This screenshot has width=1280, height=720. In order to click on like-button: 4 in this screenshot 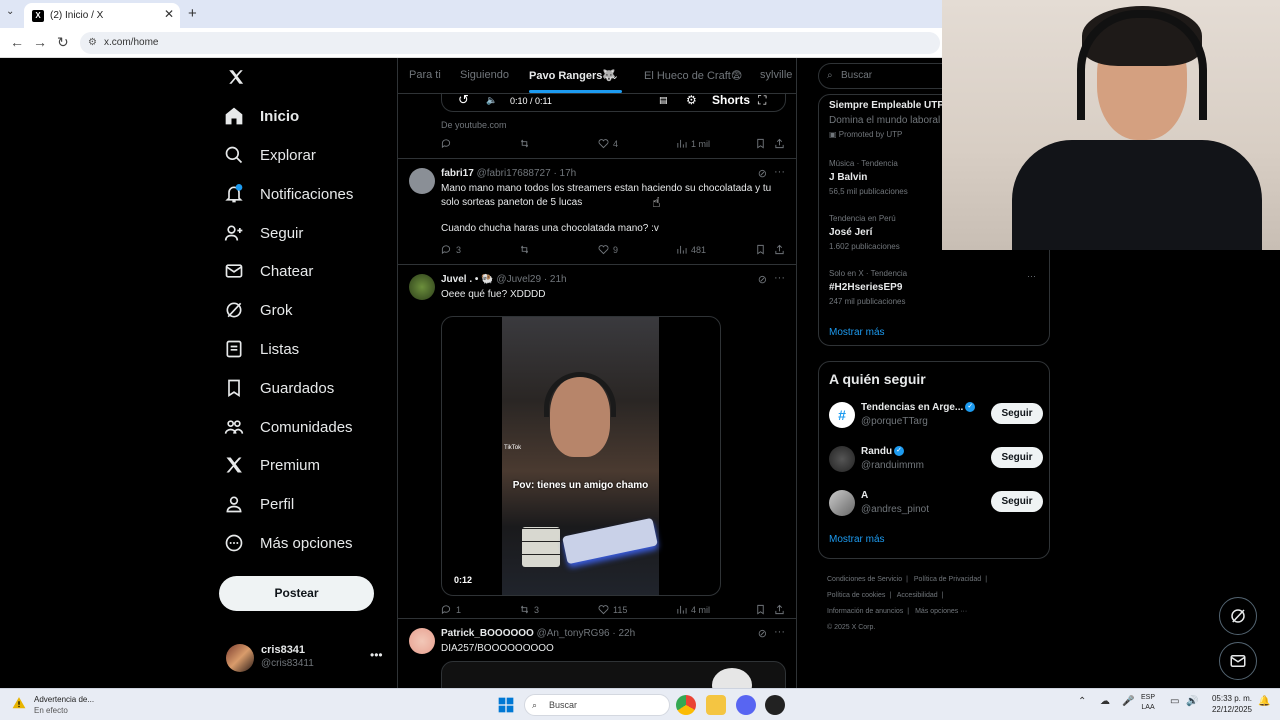, I will do `click(608, 143)`.